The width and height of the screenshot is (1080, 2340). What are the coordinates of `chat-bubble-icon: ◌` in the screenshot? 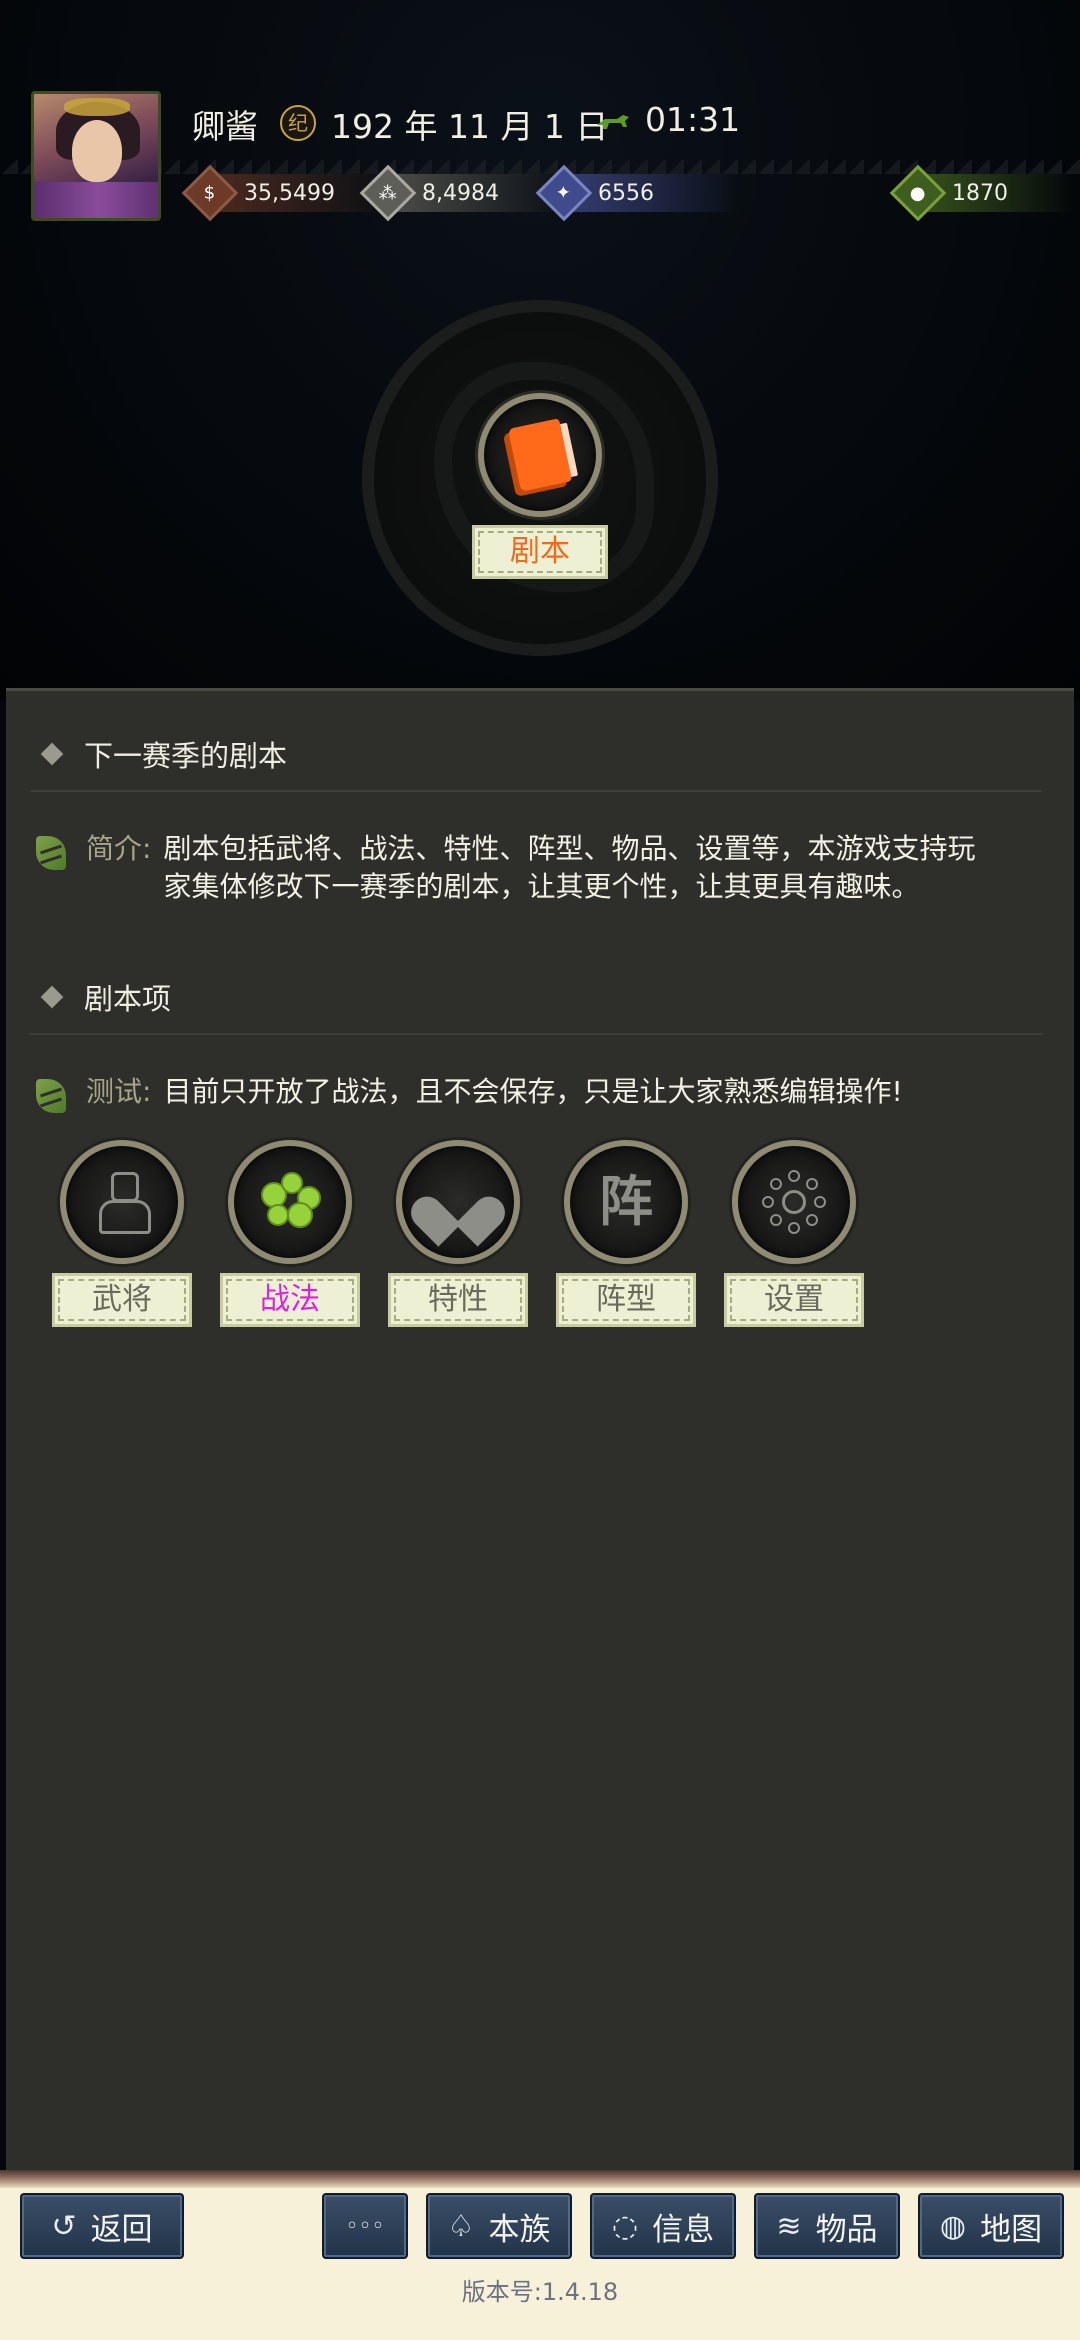 It's located at (625, 2226).